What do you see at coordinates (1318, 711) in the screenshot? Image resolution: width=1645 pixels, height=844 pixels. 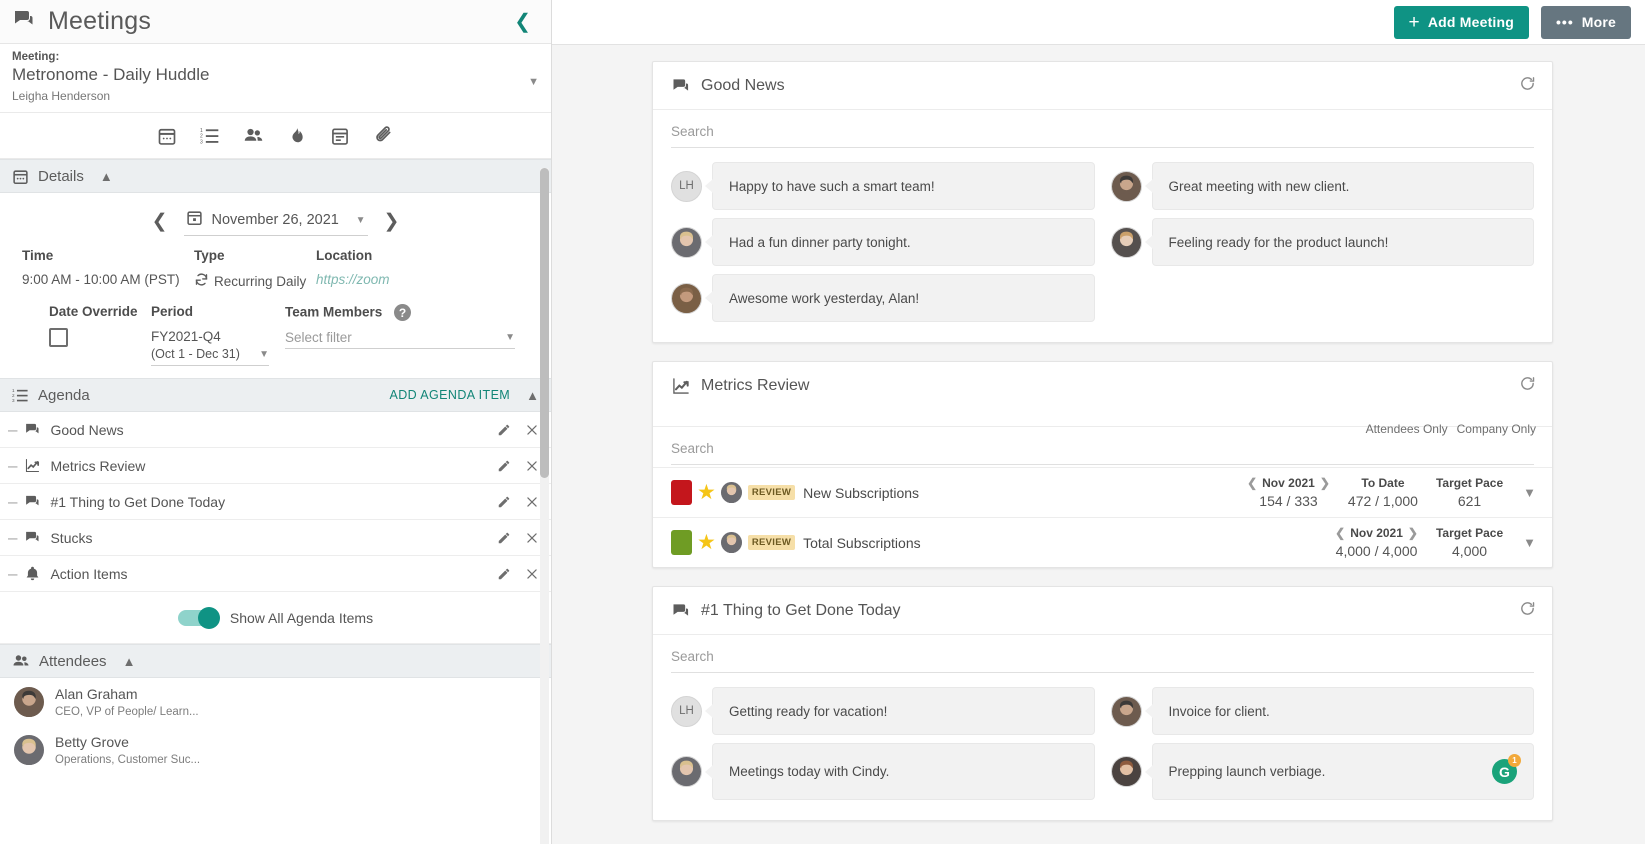 I see `message-bubble: Invoice for client.` at bounding box center [1318, 711].